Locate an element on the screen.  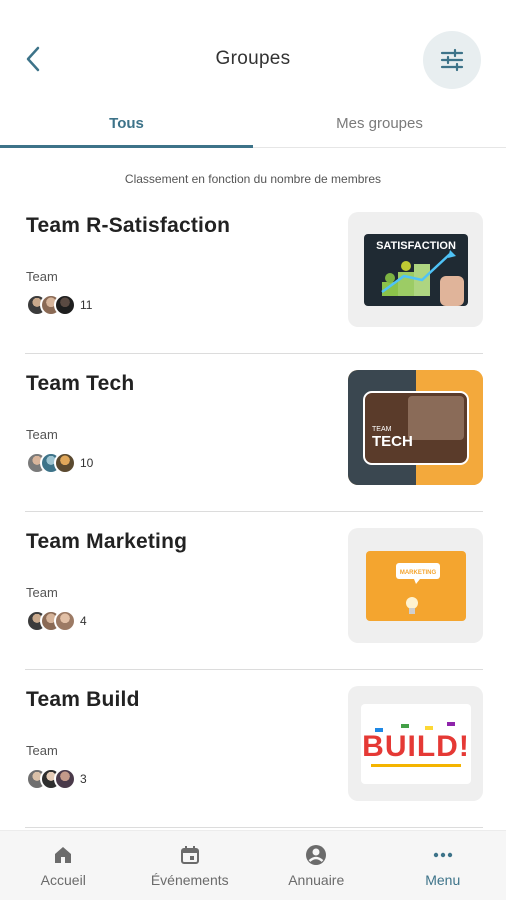
nav-label: Menu is located at coordinates (443, 880).